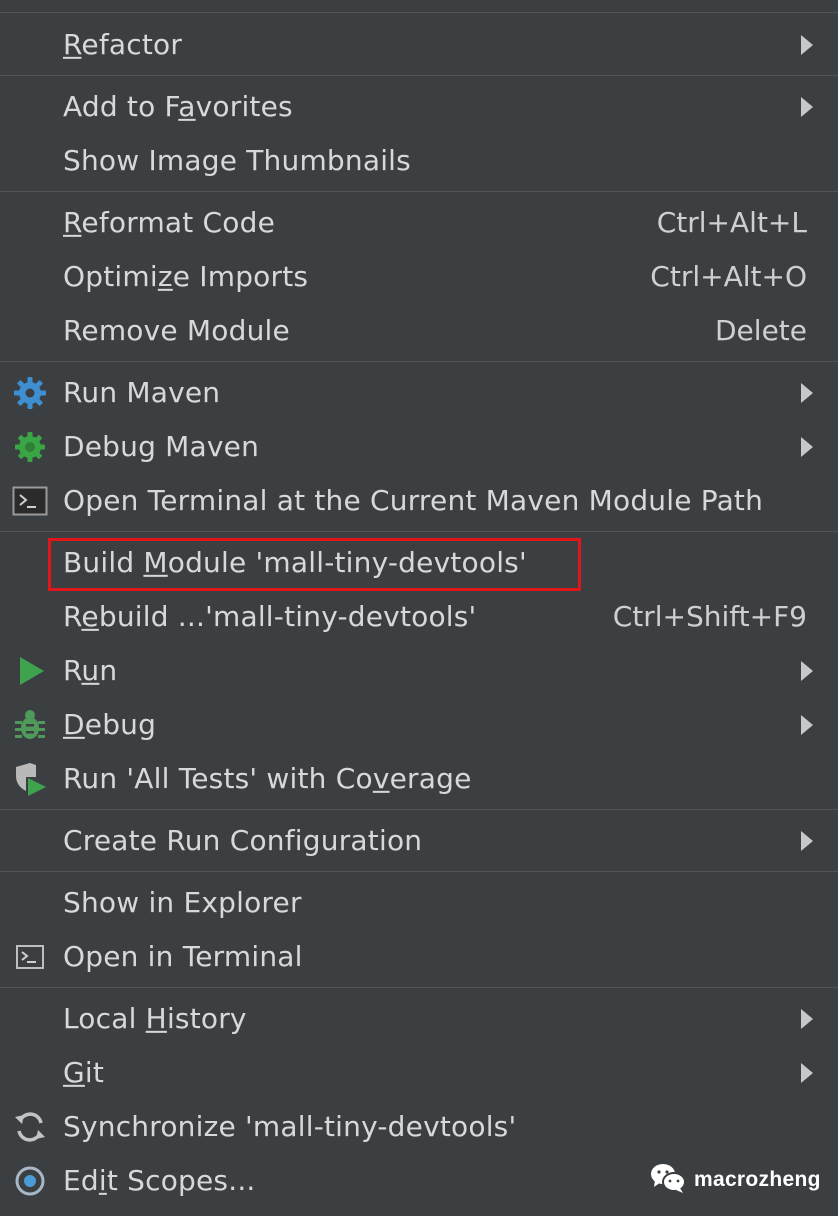 The image size is (838, 1216). I want to click on menu-item-show-in-explorer: Show in Explorer, so click(419, 903).